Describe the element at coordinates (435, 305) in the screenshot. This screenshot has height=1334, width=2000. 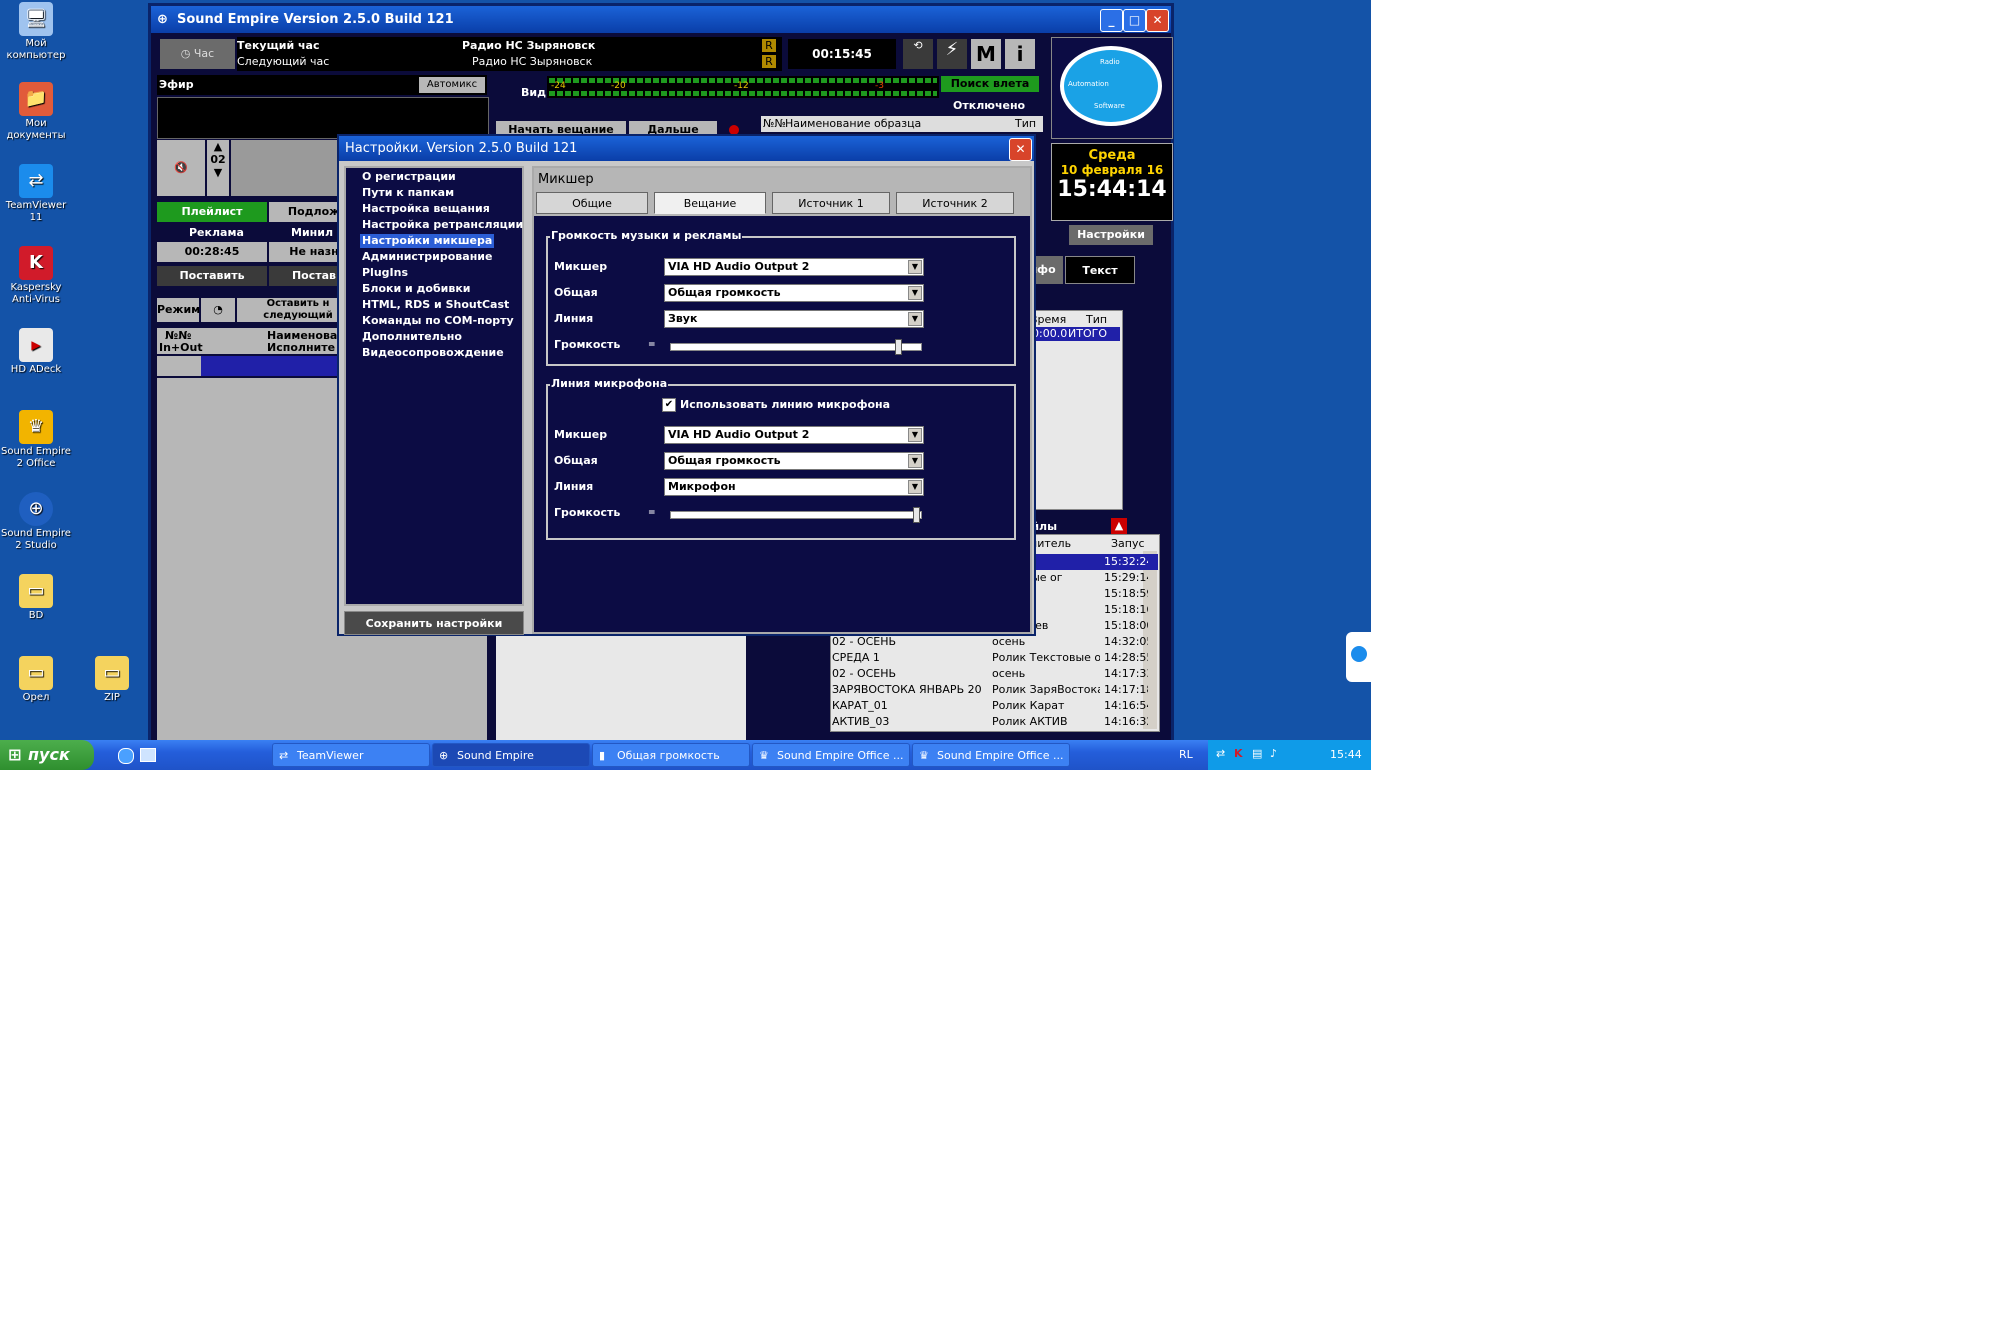
I see `nav-html-rds: HTML, RDS и ShoutCast` at that location.